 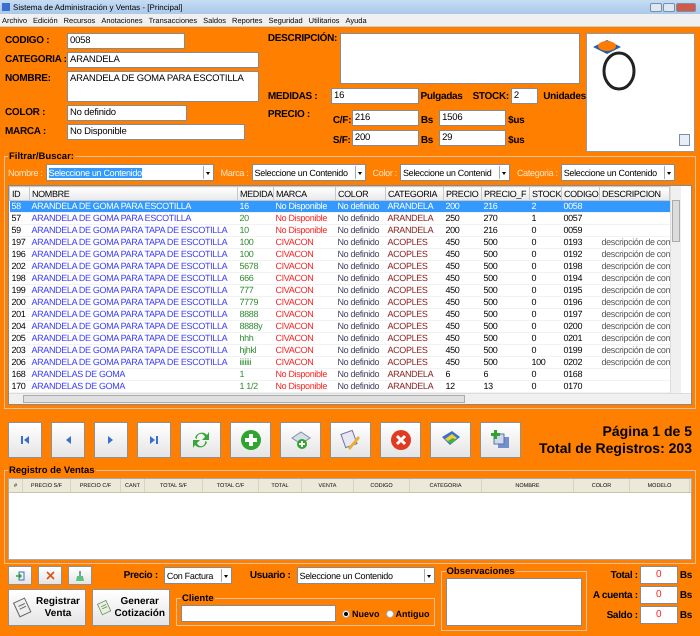 I want to click on vertical-scrollbar, so click(x=675, y=289).